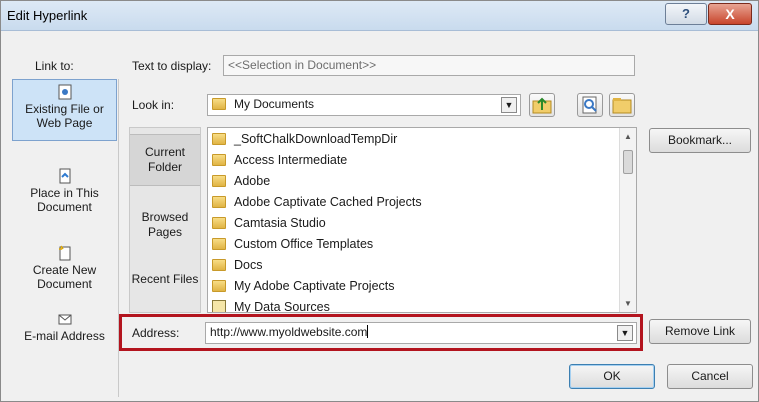 The height and width of the screenshot is (402, 759). What do you see at coordinates (165, 160) in the screenshot?
I see `place-current-folder: Current Folder` at bounding box center [165, 160].